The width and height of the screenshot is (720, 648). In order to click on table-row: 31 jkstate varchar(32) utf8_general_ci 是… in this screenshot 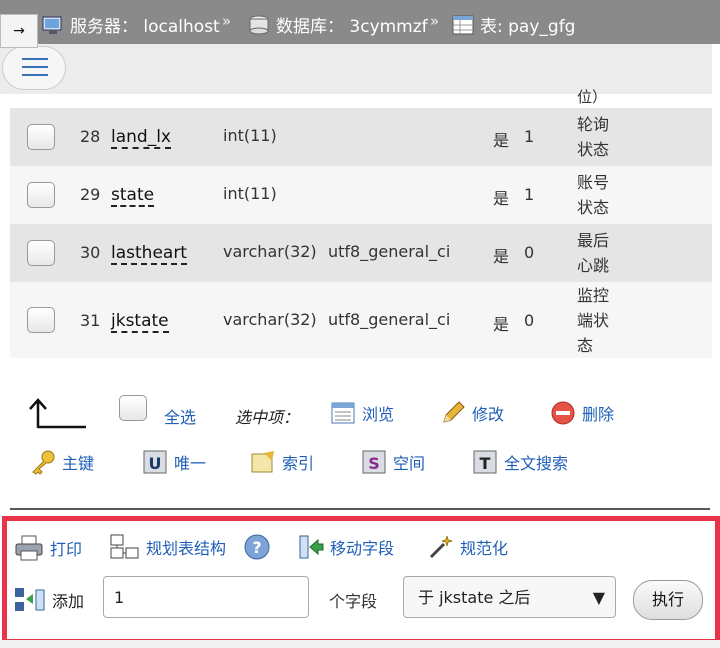, I will do `click(361, 320)`.